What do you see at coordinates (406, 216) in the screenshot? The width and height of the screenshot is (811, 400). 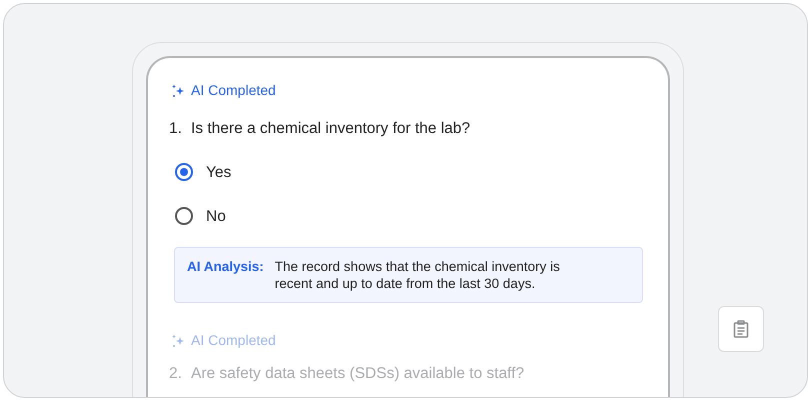 I see `radio-option: No` at bounding box center [406, 216].